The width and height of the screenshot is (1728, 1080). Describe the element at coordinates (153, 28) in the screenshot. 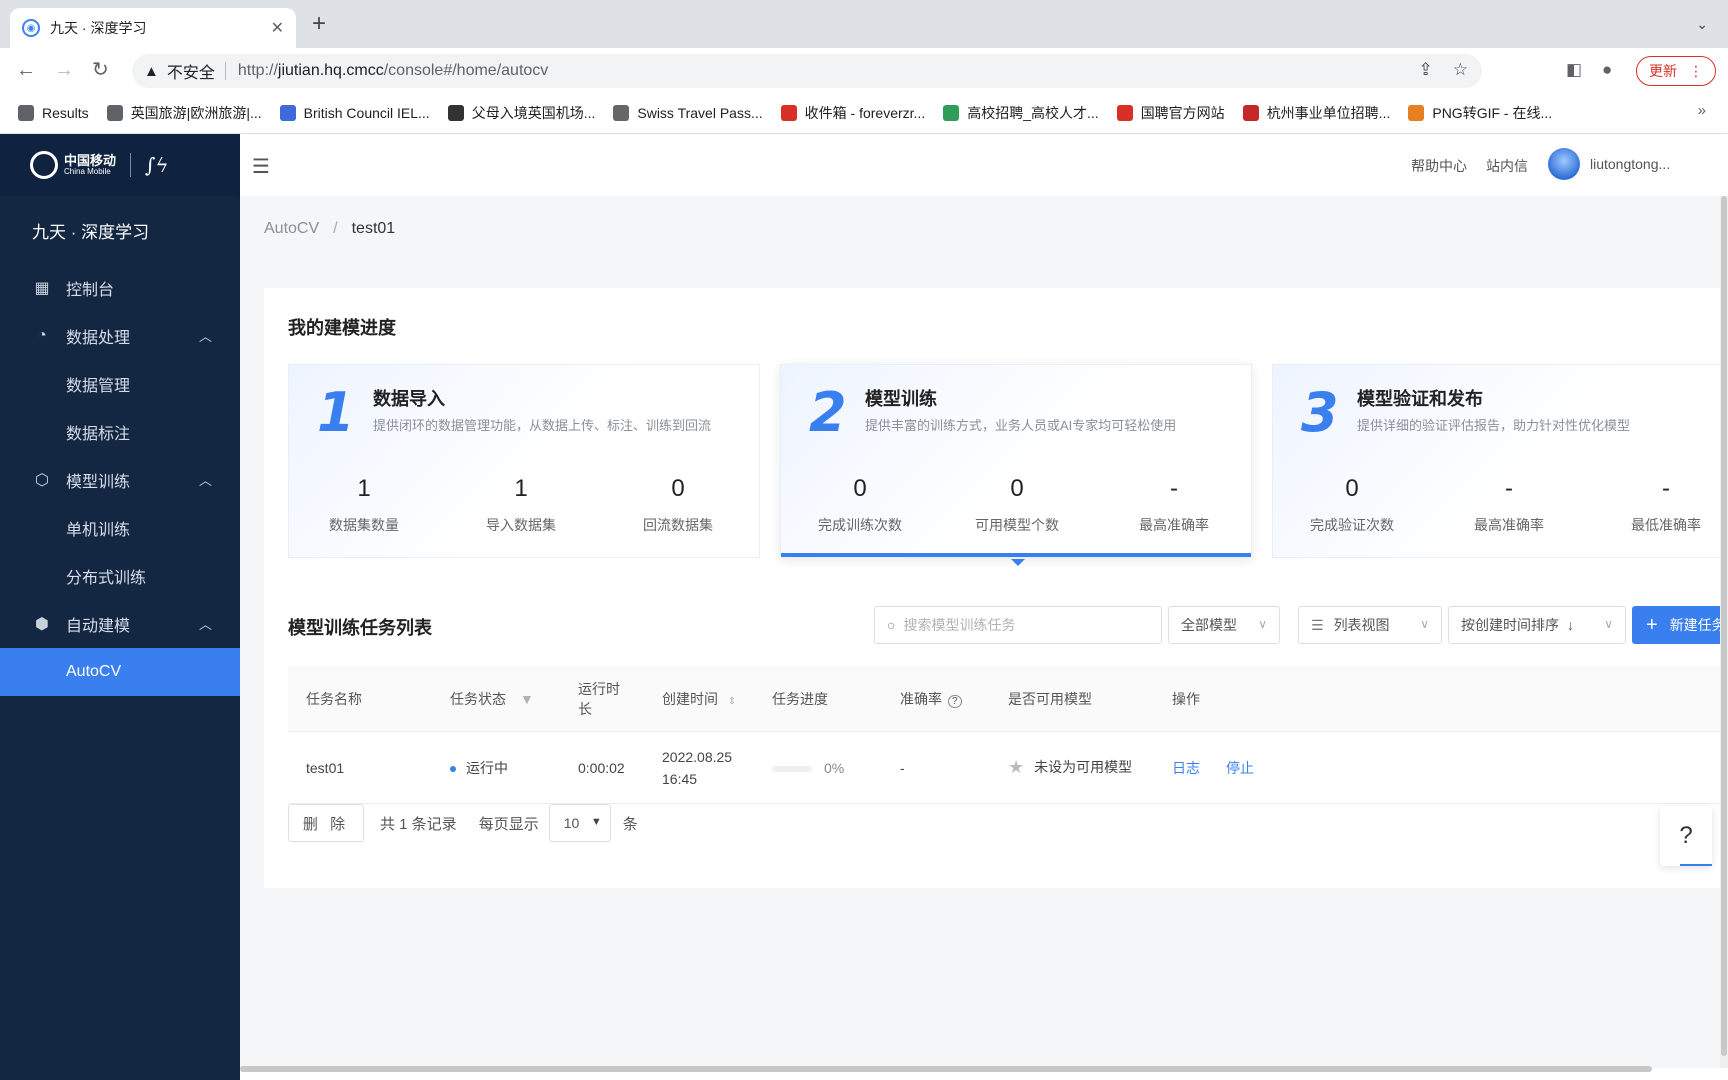

I see `browser-tab: ◉ 九天 · 深度学习 ✕` at that location.